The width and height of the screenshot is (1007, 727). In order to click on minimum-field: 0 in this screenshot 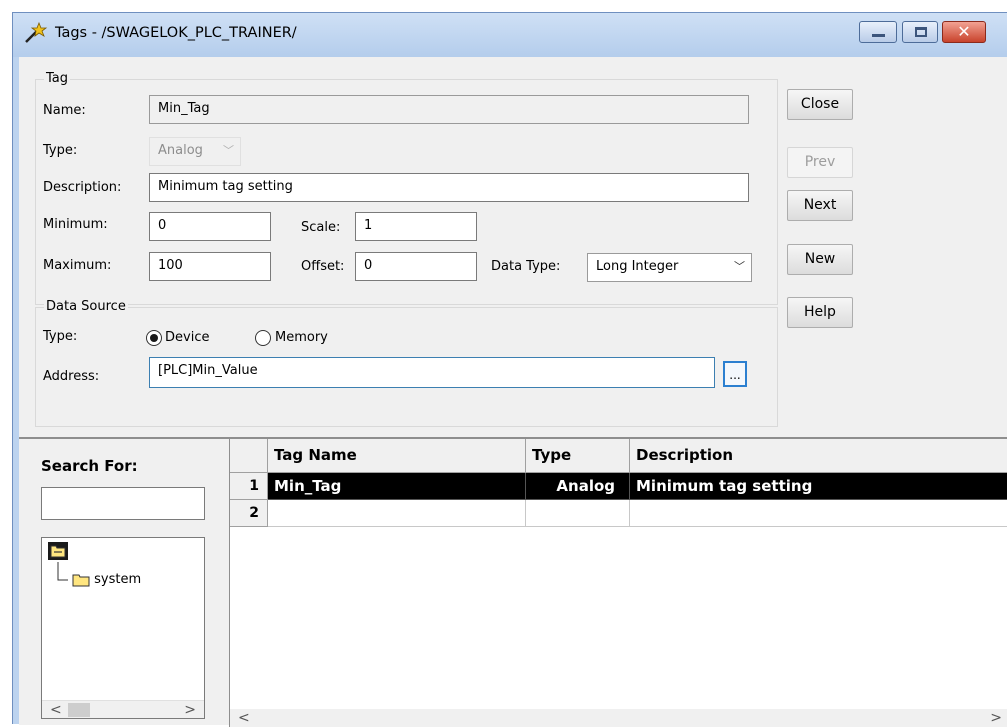, I will do `click(210, 226)`.